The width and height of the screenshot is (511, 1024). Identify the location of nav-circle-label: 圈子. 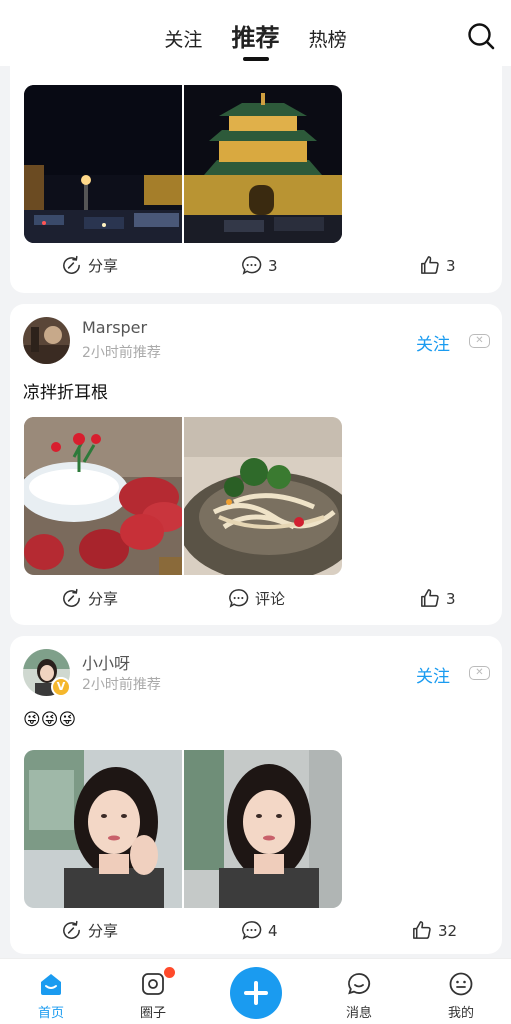
(152, 1013).